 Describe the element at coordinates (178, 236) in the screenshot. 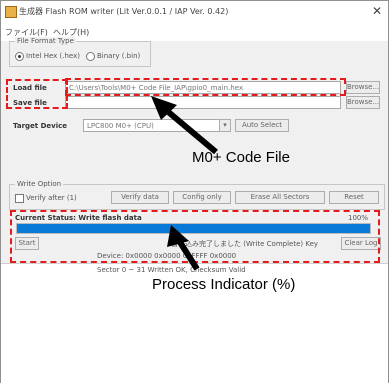

I see `progress-arrowhead-icon` at that location.